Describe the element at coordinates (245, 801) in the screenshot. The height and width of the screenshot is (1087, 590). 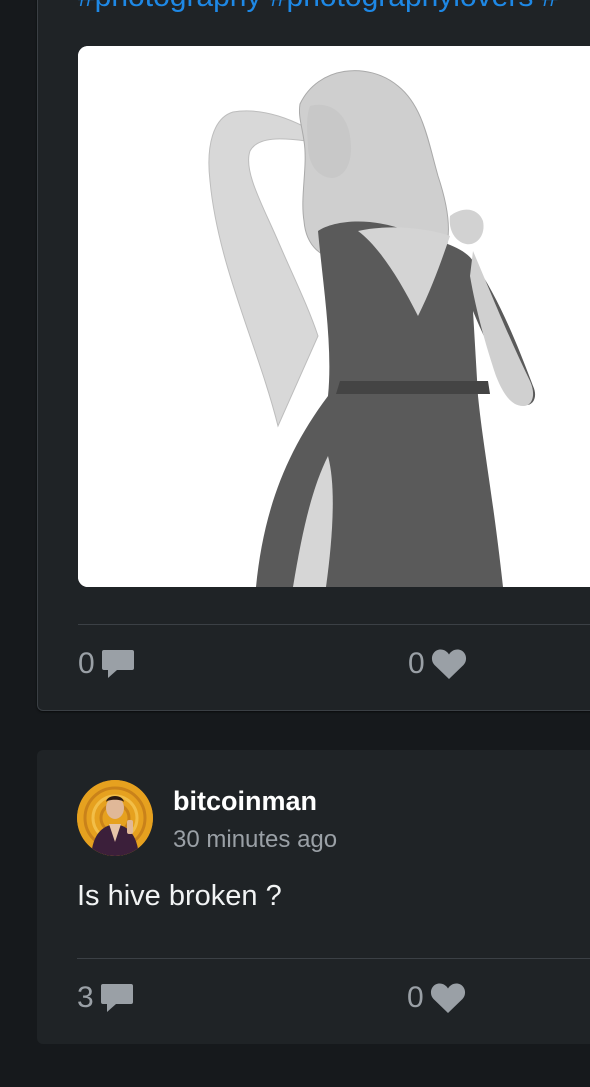
I see `post-author: bitcoinman` at that location.